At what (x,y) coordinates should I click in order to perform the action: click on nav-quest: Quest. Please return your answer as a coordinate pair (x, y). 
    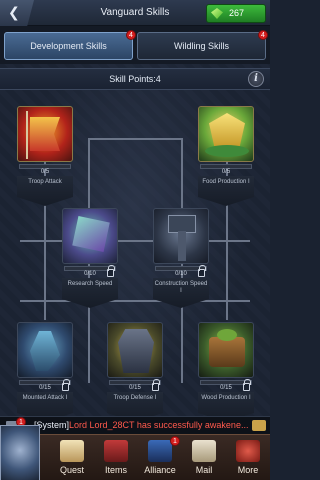
    Looking at the image, I should click on (72, 457).